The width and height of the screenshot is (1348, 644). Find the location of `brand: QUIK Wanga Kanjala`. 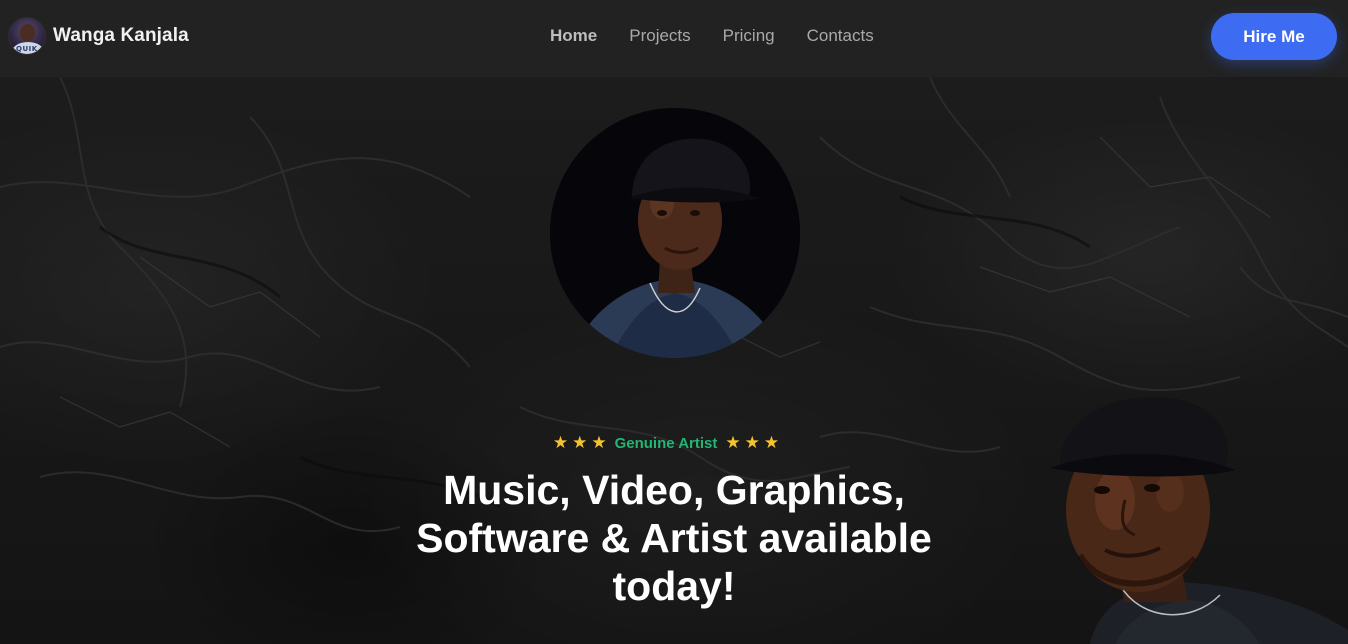

brand: QUIK Wanga Kanjala is located at coordinates (98, 36).